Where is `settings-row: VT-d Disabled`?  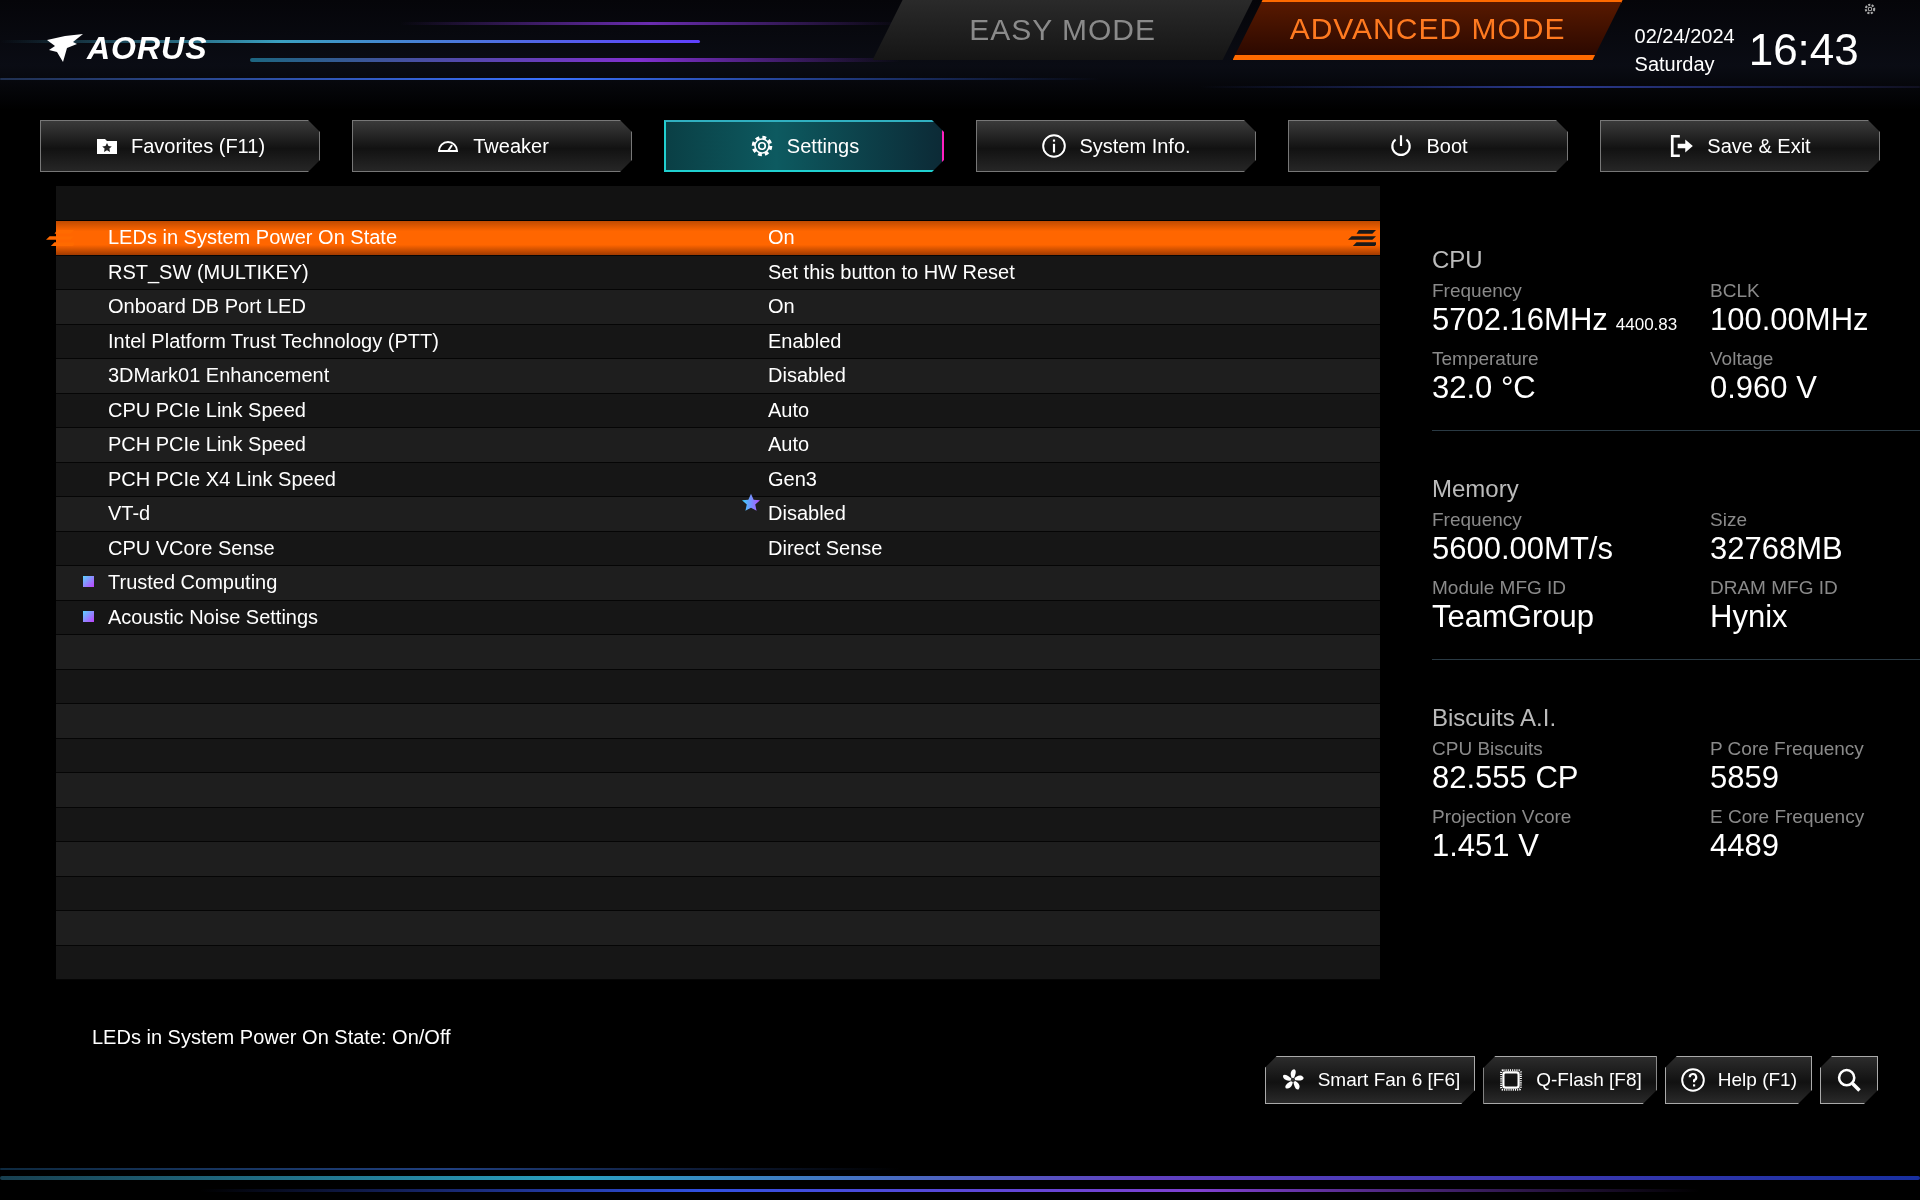
settings-row: VT-d Disabled is located at coordinates (718, 514).